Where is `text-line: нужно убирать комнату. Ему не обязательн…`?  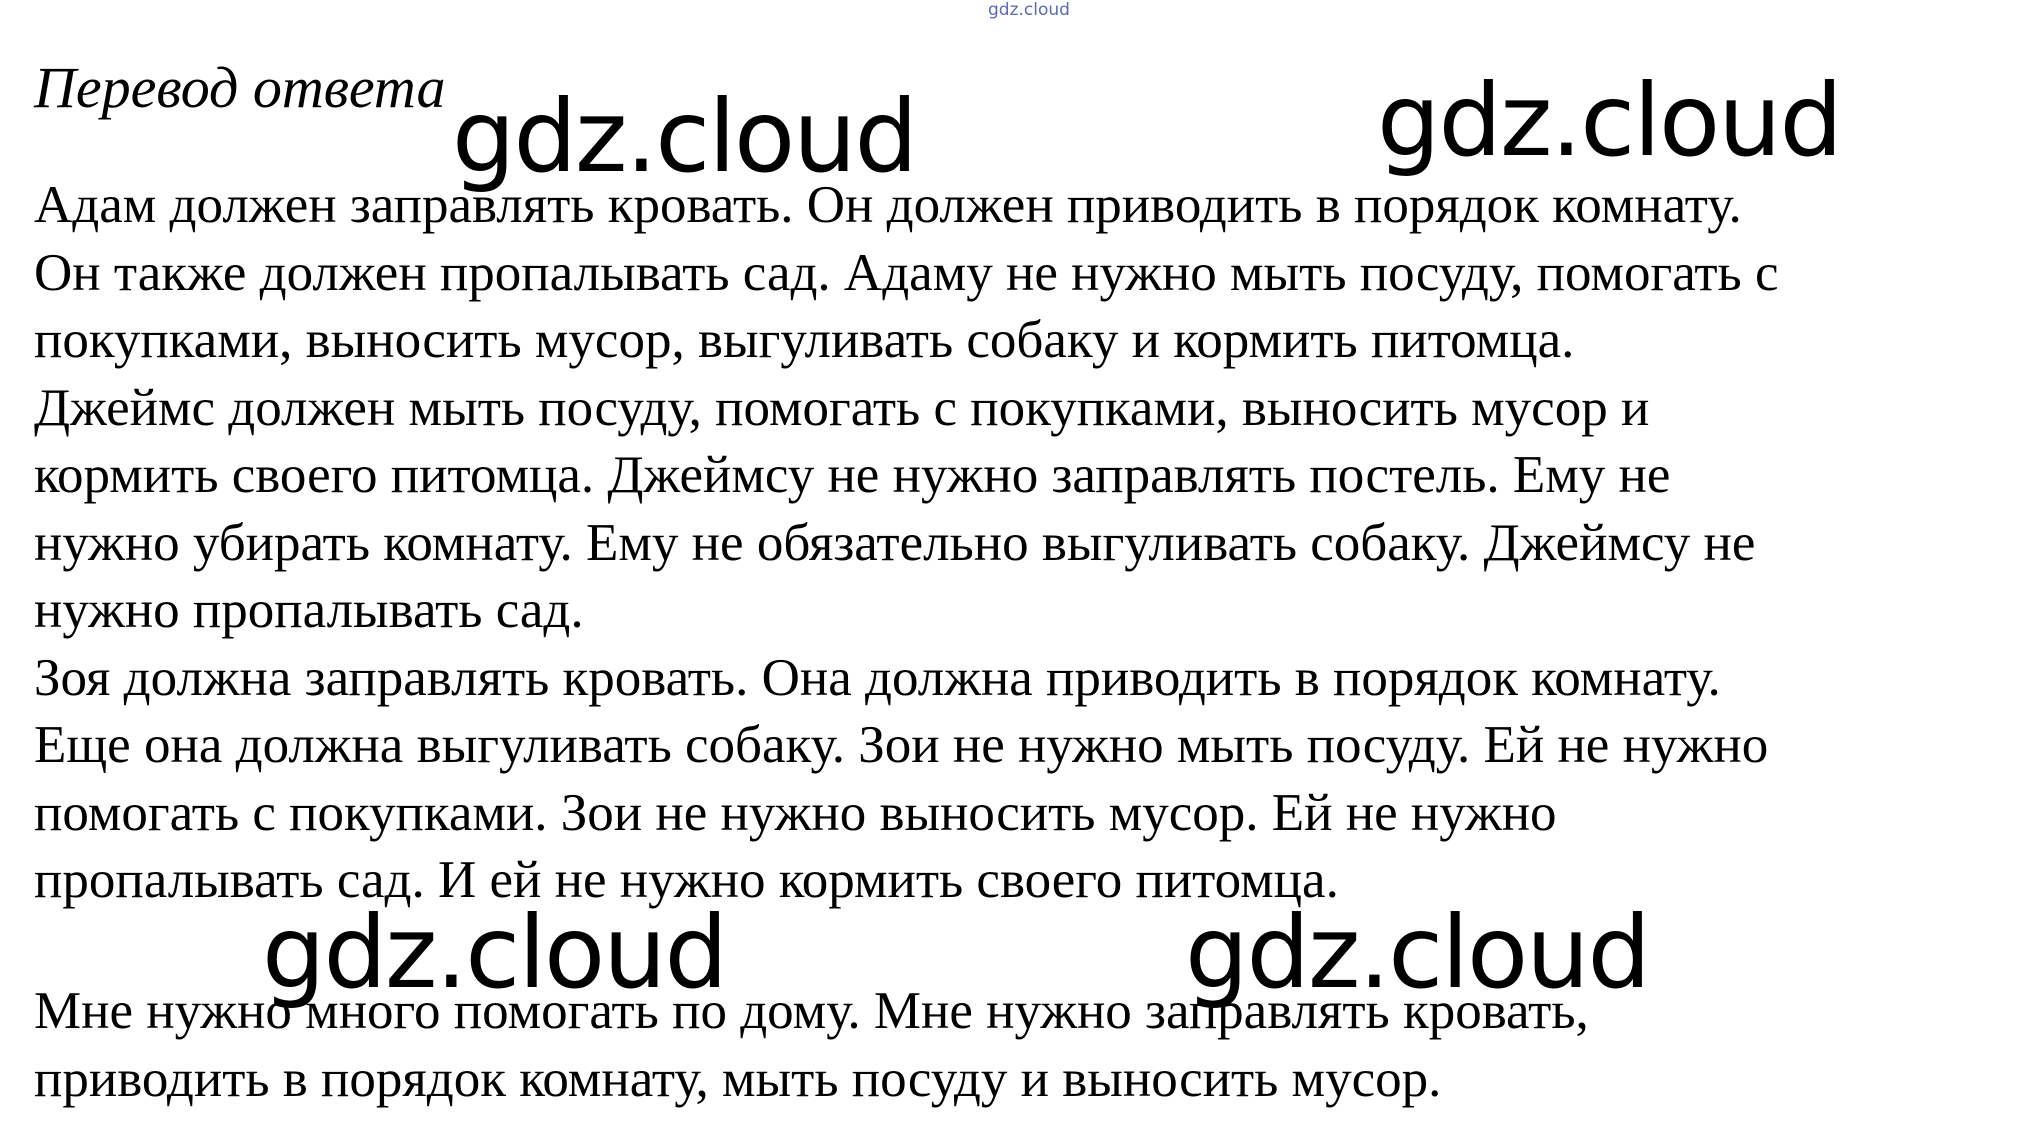
text-line: нужно убирать комнату. Ему не обязательн… is located at coordinates (895, 542).